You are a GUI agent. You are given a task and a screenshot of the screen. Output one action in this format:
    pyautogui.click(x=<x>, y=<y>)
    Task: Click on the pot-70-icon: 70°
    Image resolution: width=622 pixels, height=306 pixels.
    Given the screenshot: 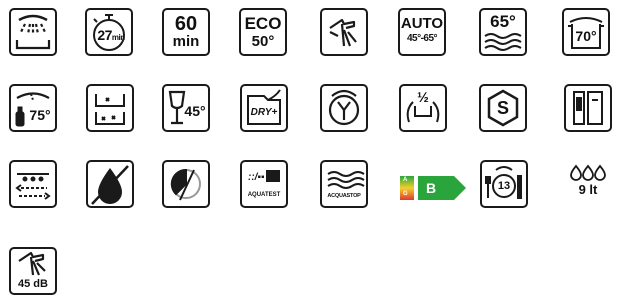 What is the action you would take?
    pyautogui.click(x=586, y=32)
    